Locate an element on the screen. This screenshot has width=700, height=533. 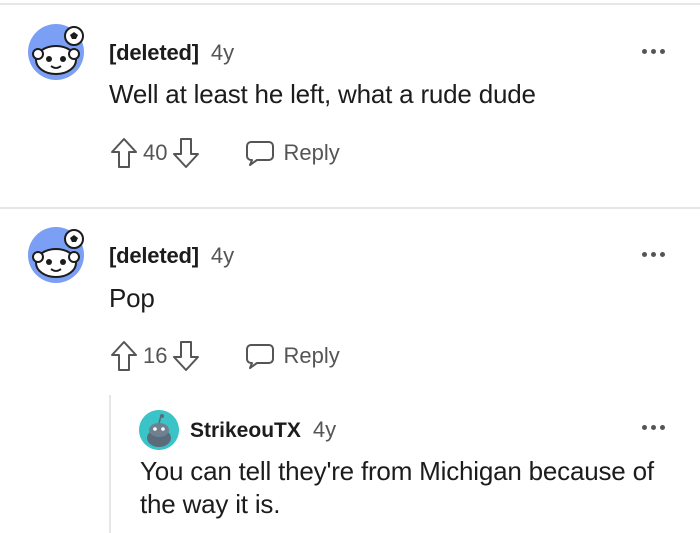
comment-actions: 40 Reply is located at coordinates (224, 153).